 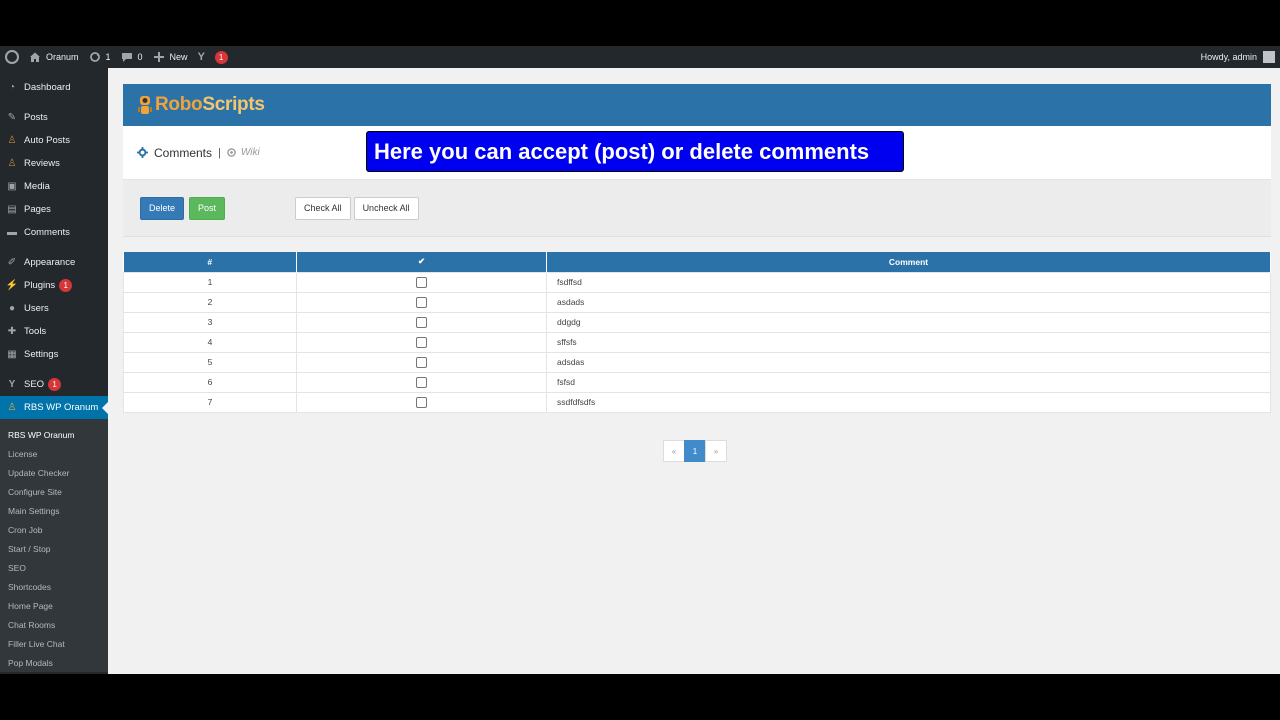 I want to click on submenu-item-seo: SEO, so click(x=54, y=567).